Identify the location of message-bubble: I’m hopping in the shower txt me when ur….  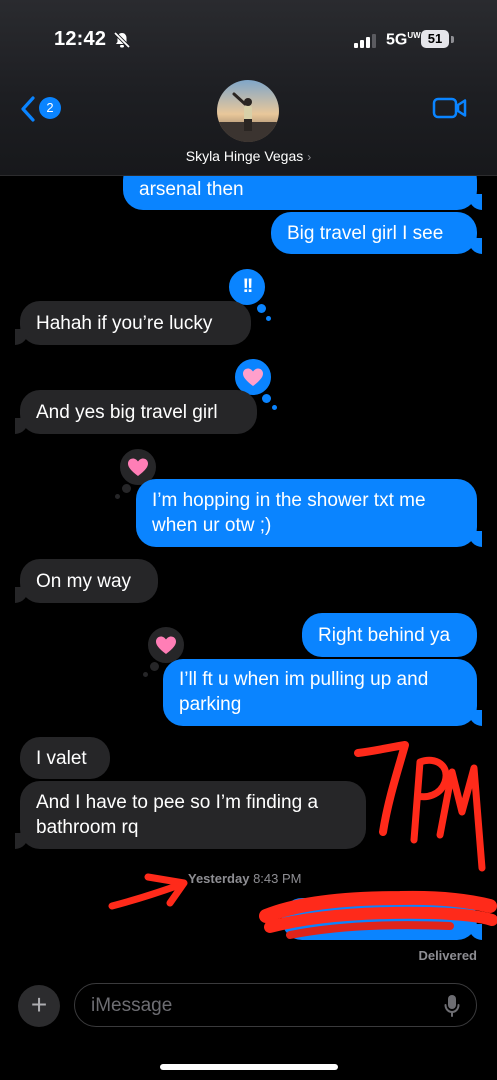
(309, 513).